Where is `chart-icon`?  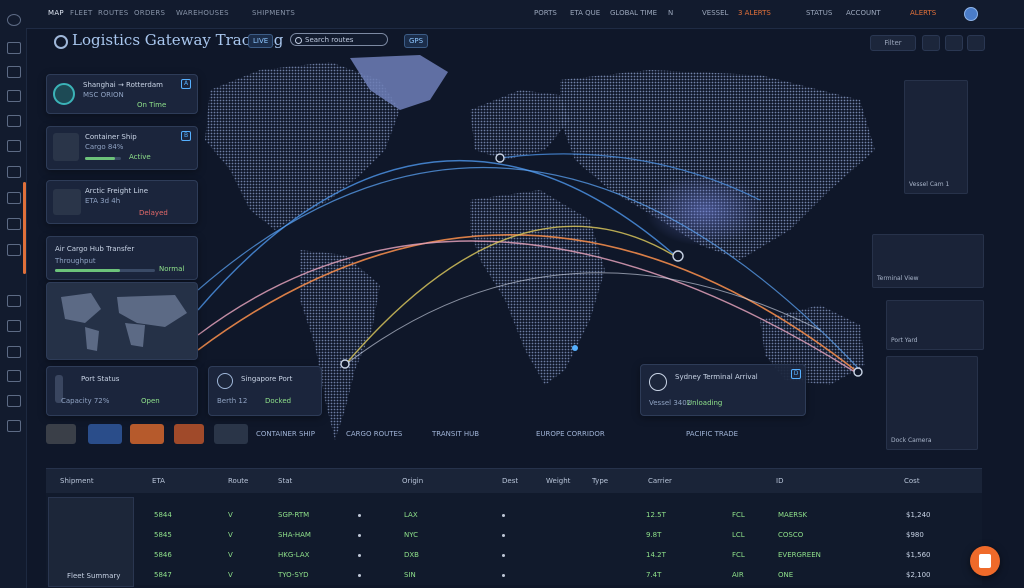 chart-icon is located at coordinates (14, 198).